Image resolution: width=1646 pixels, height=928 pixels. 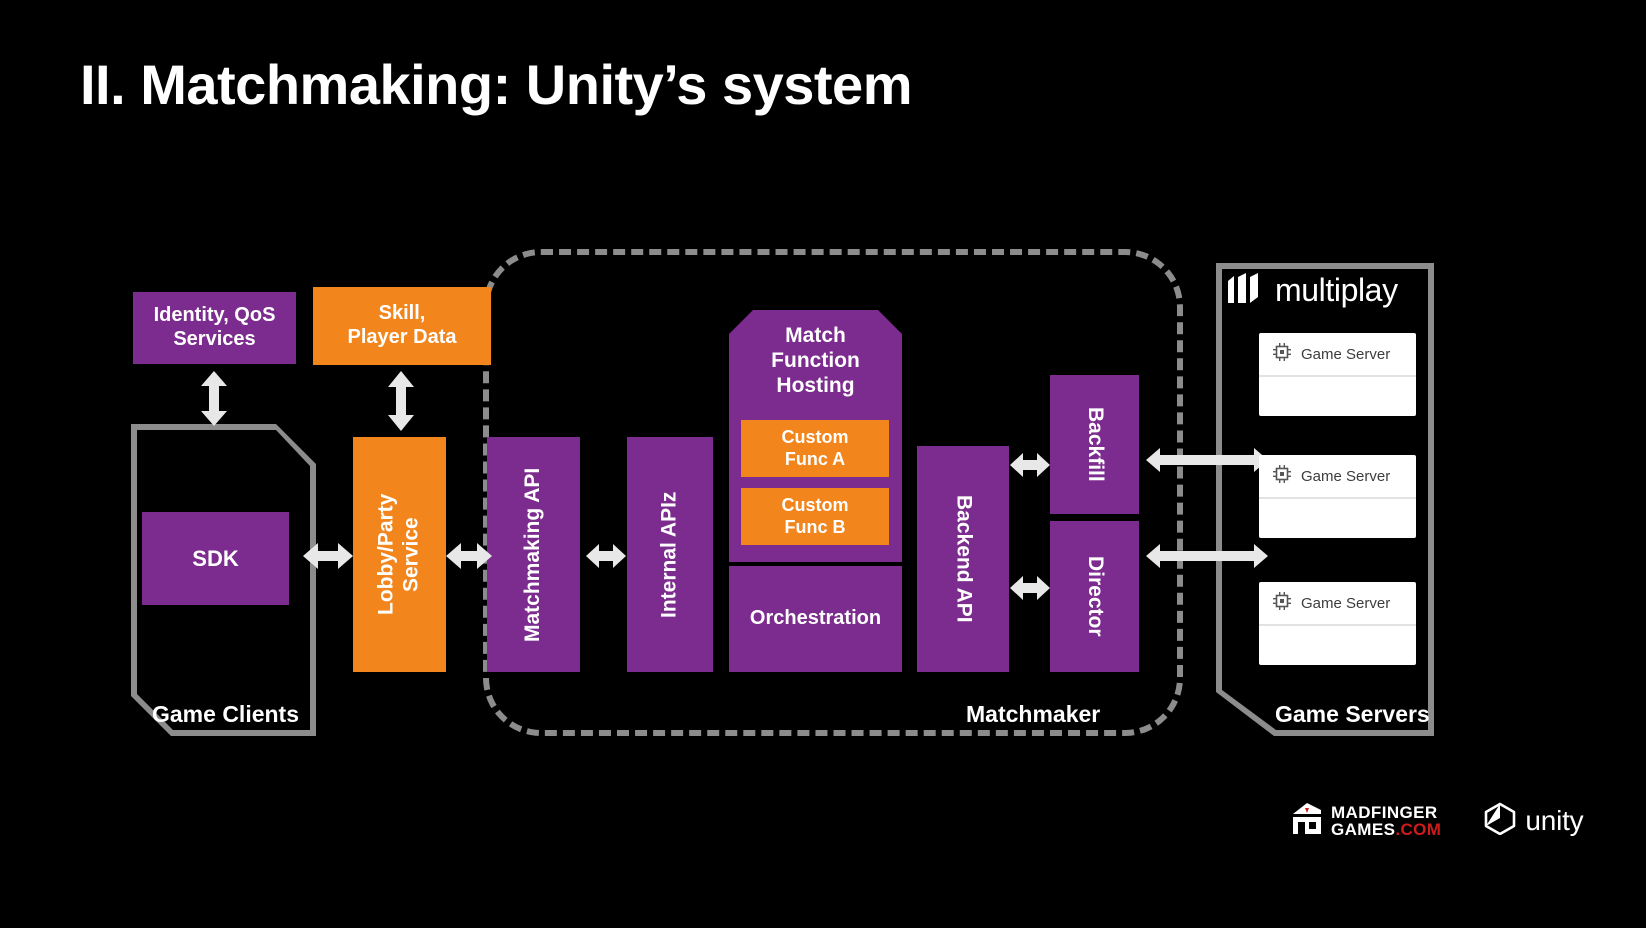 I want to click on madfinger-wordmark: MADFINGER GAMES.COM, so click(x=1386, y=821).